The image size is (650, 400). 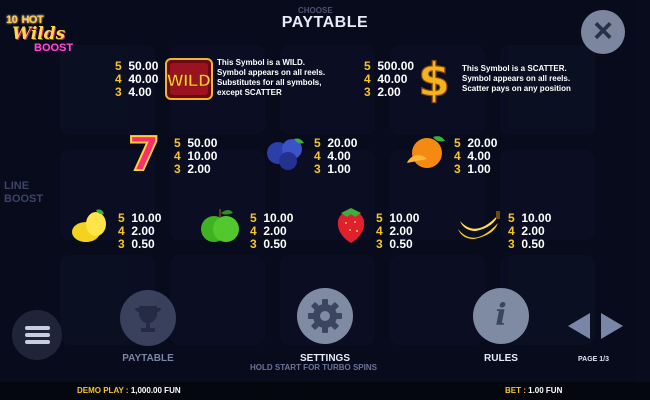 I want to click on demo-label: DEMO PLAY :, so click(x=103, y=390).